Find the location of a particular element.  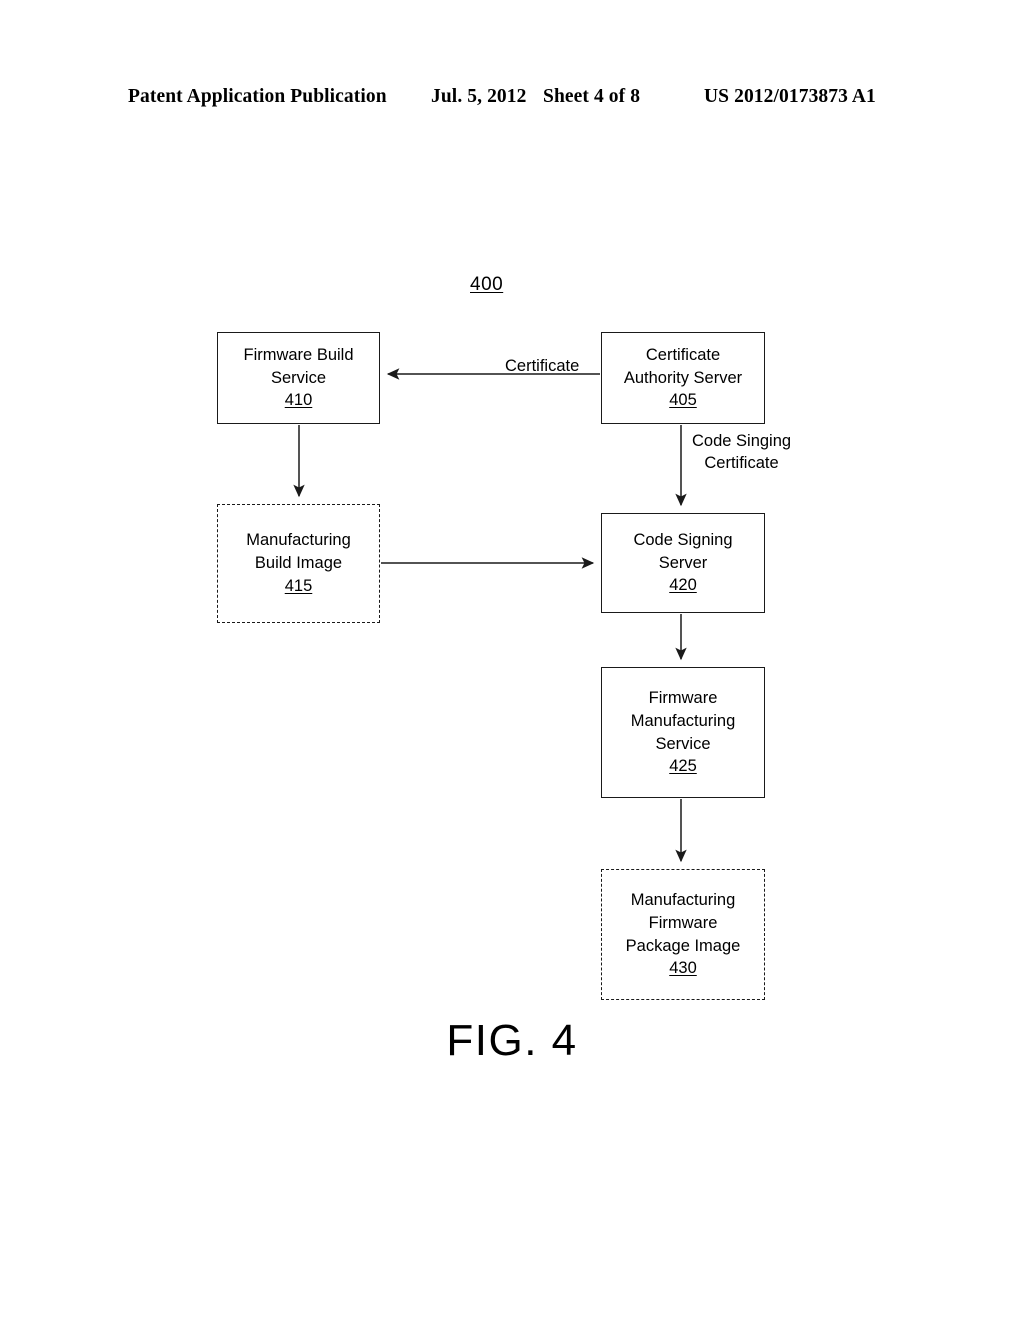

node-430-reference: 430 is located at coordinates (683, 968).